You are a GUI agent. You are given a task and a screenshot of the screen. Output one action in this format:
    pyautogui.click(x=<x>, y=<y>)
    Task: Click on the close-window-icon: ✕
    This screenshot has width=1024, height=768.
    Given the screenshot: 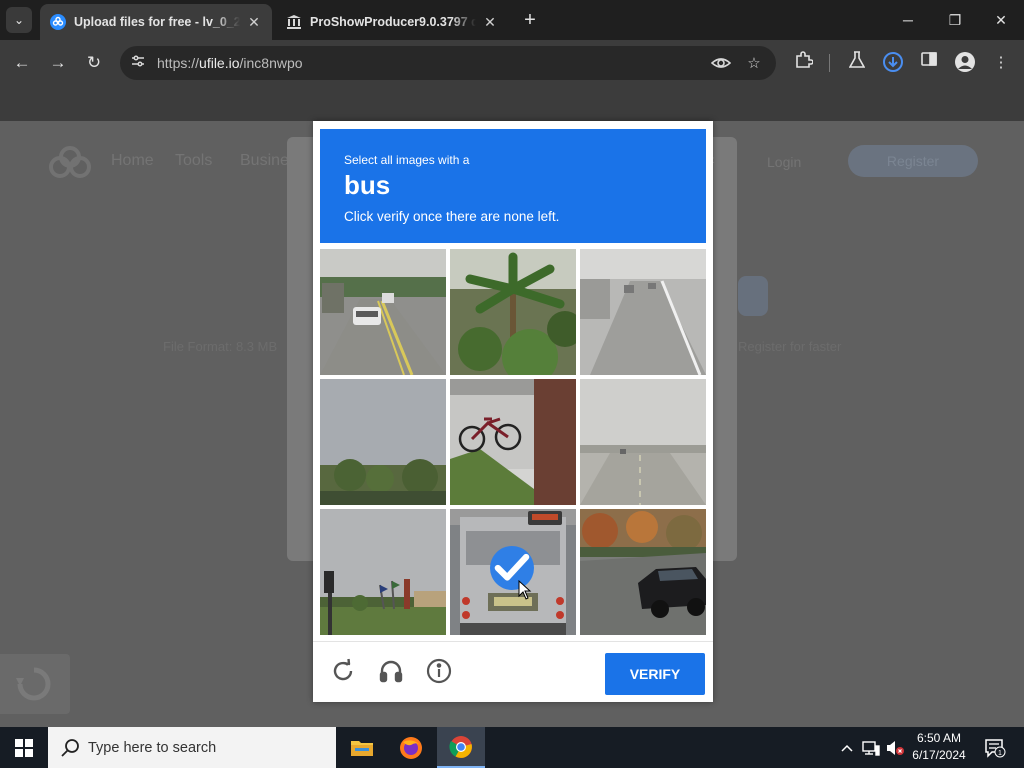 What is the action you would take?
    pyautogui.click(x=1001, y=20)
    